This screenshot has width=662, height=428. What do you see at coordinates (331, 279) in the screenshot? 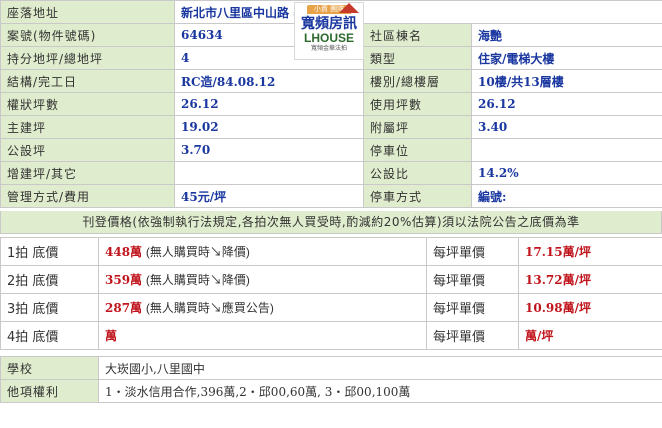
I see `auction-row: 2拍 底價 359萬 (無人購買時↘降價) 每坪單價 13.72萬/坪` at bounding box center [331, 279].